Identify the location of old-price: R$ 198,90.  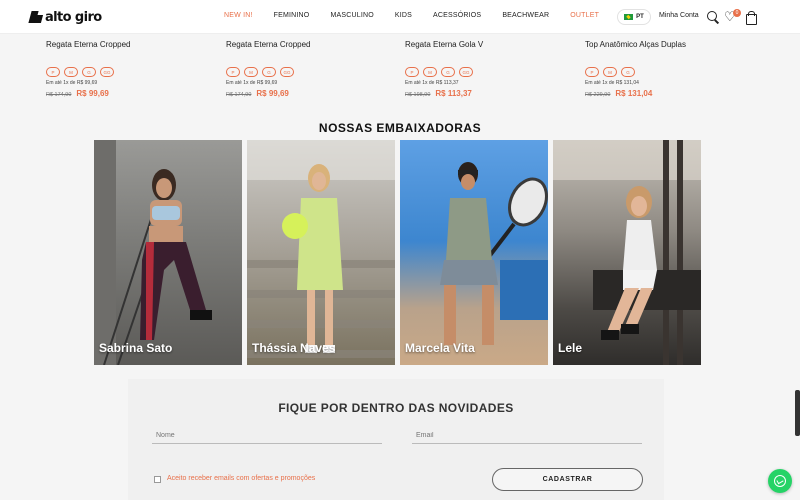
(418, 95).